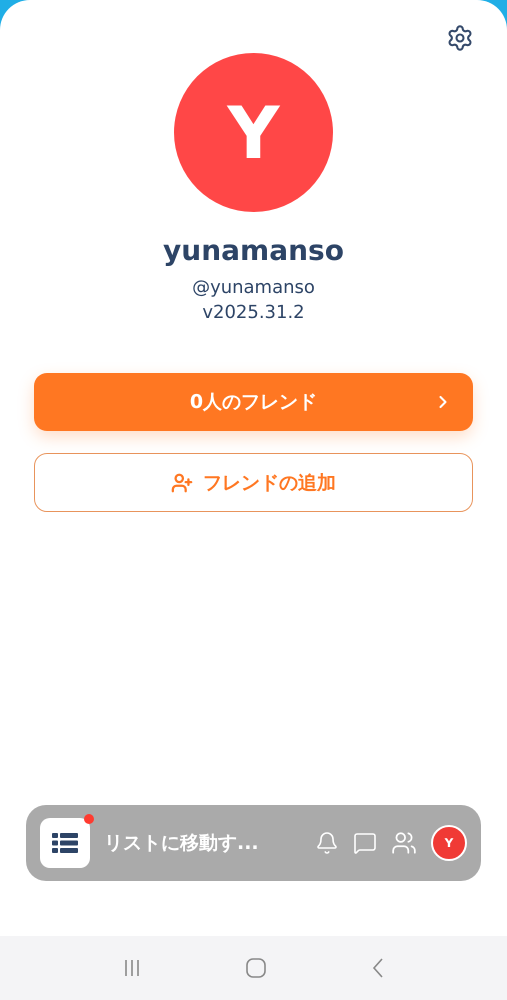  I want to click on back-icon, so click(378, 968).